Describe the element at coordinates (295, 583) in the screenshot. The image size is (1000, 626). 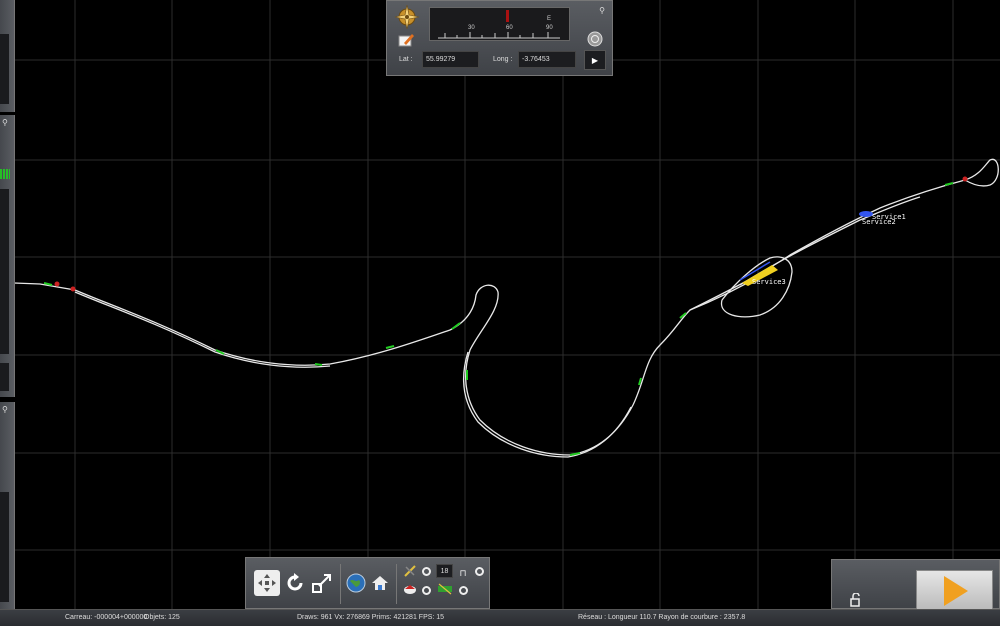
I see `rotate-icon` at that location.